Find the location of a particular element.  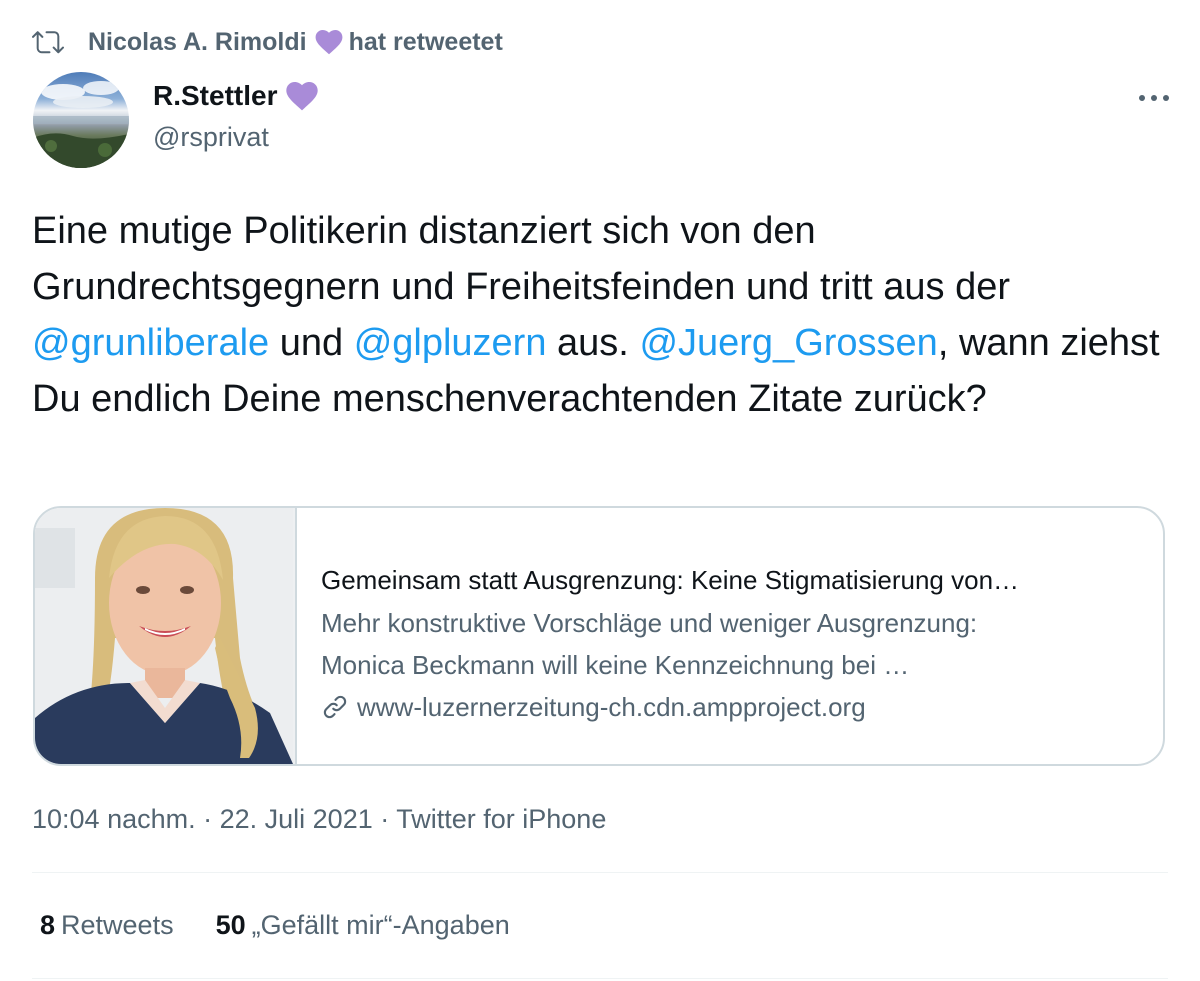

likes-count: 50 is located at coordinates (230, 925).